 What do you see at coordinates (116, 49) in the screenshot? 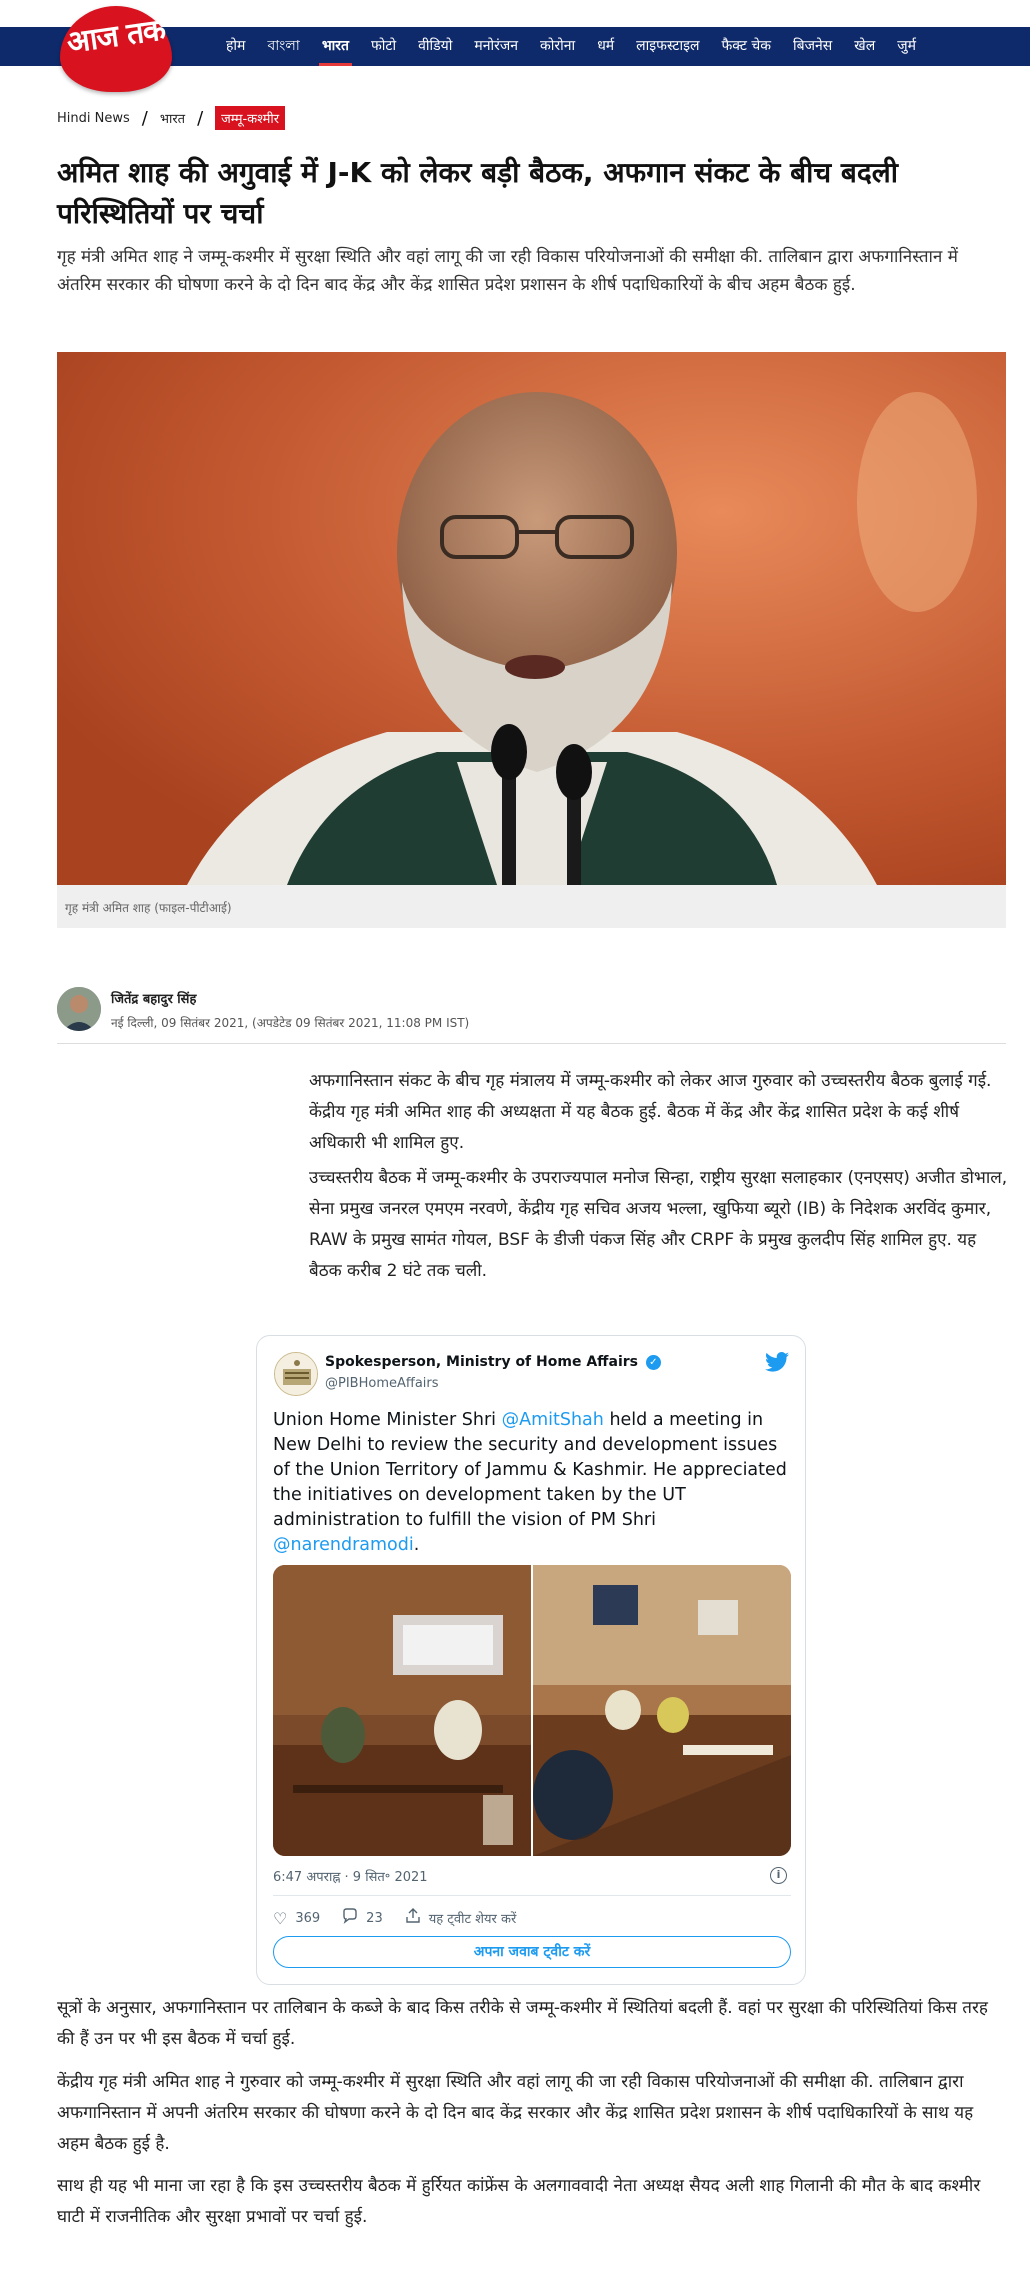
I see `aajtak-logo: आज तक` at bounding box center [116, 49].